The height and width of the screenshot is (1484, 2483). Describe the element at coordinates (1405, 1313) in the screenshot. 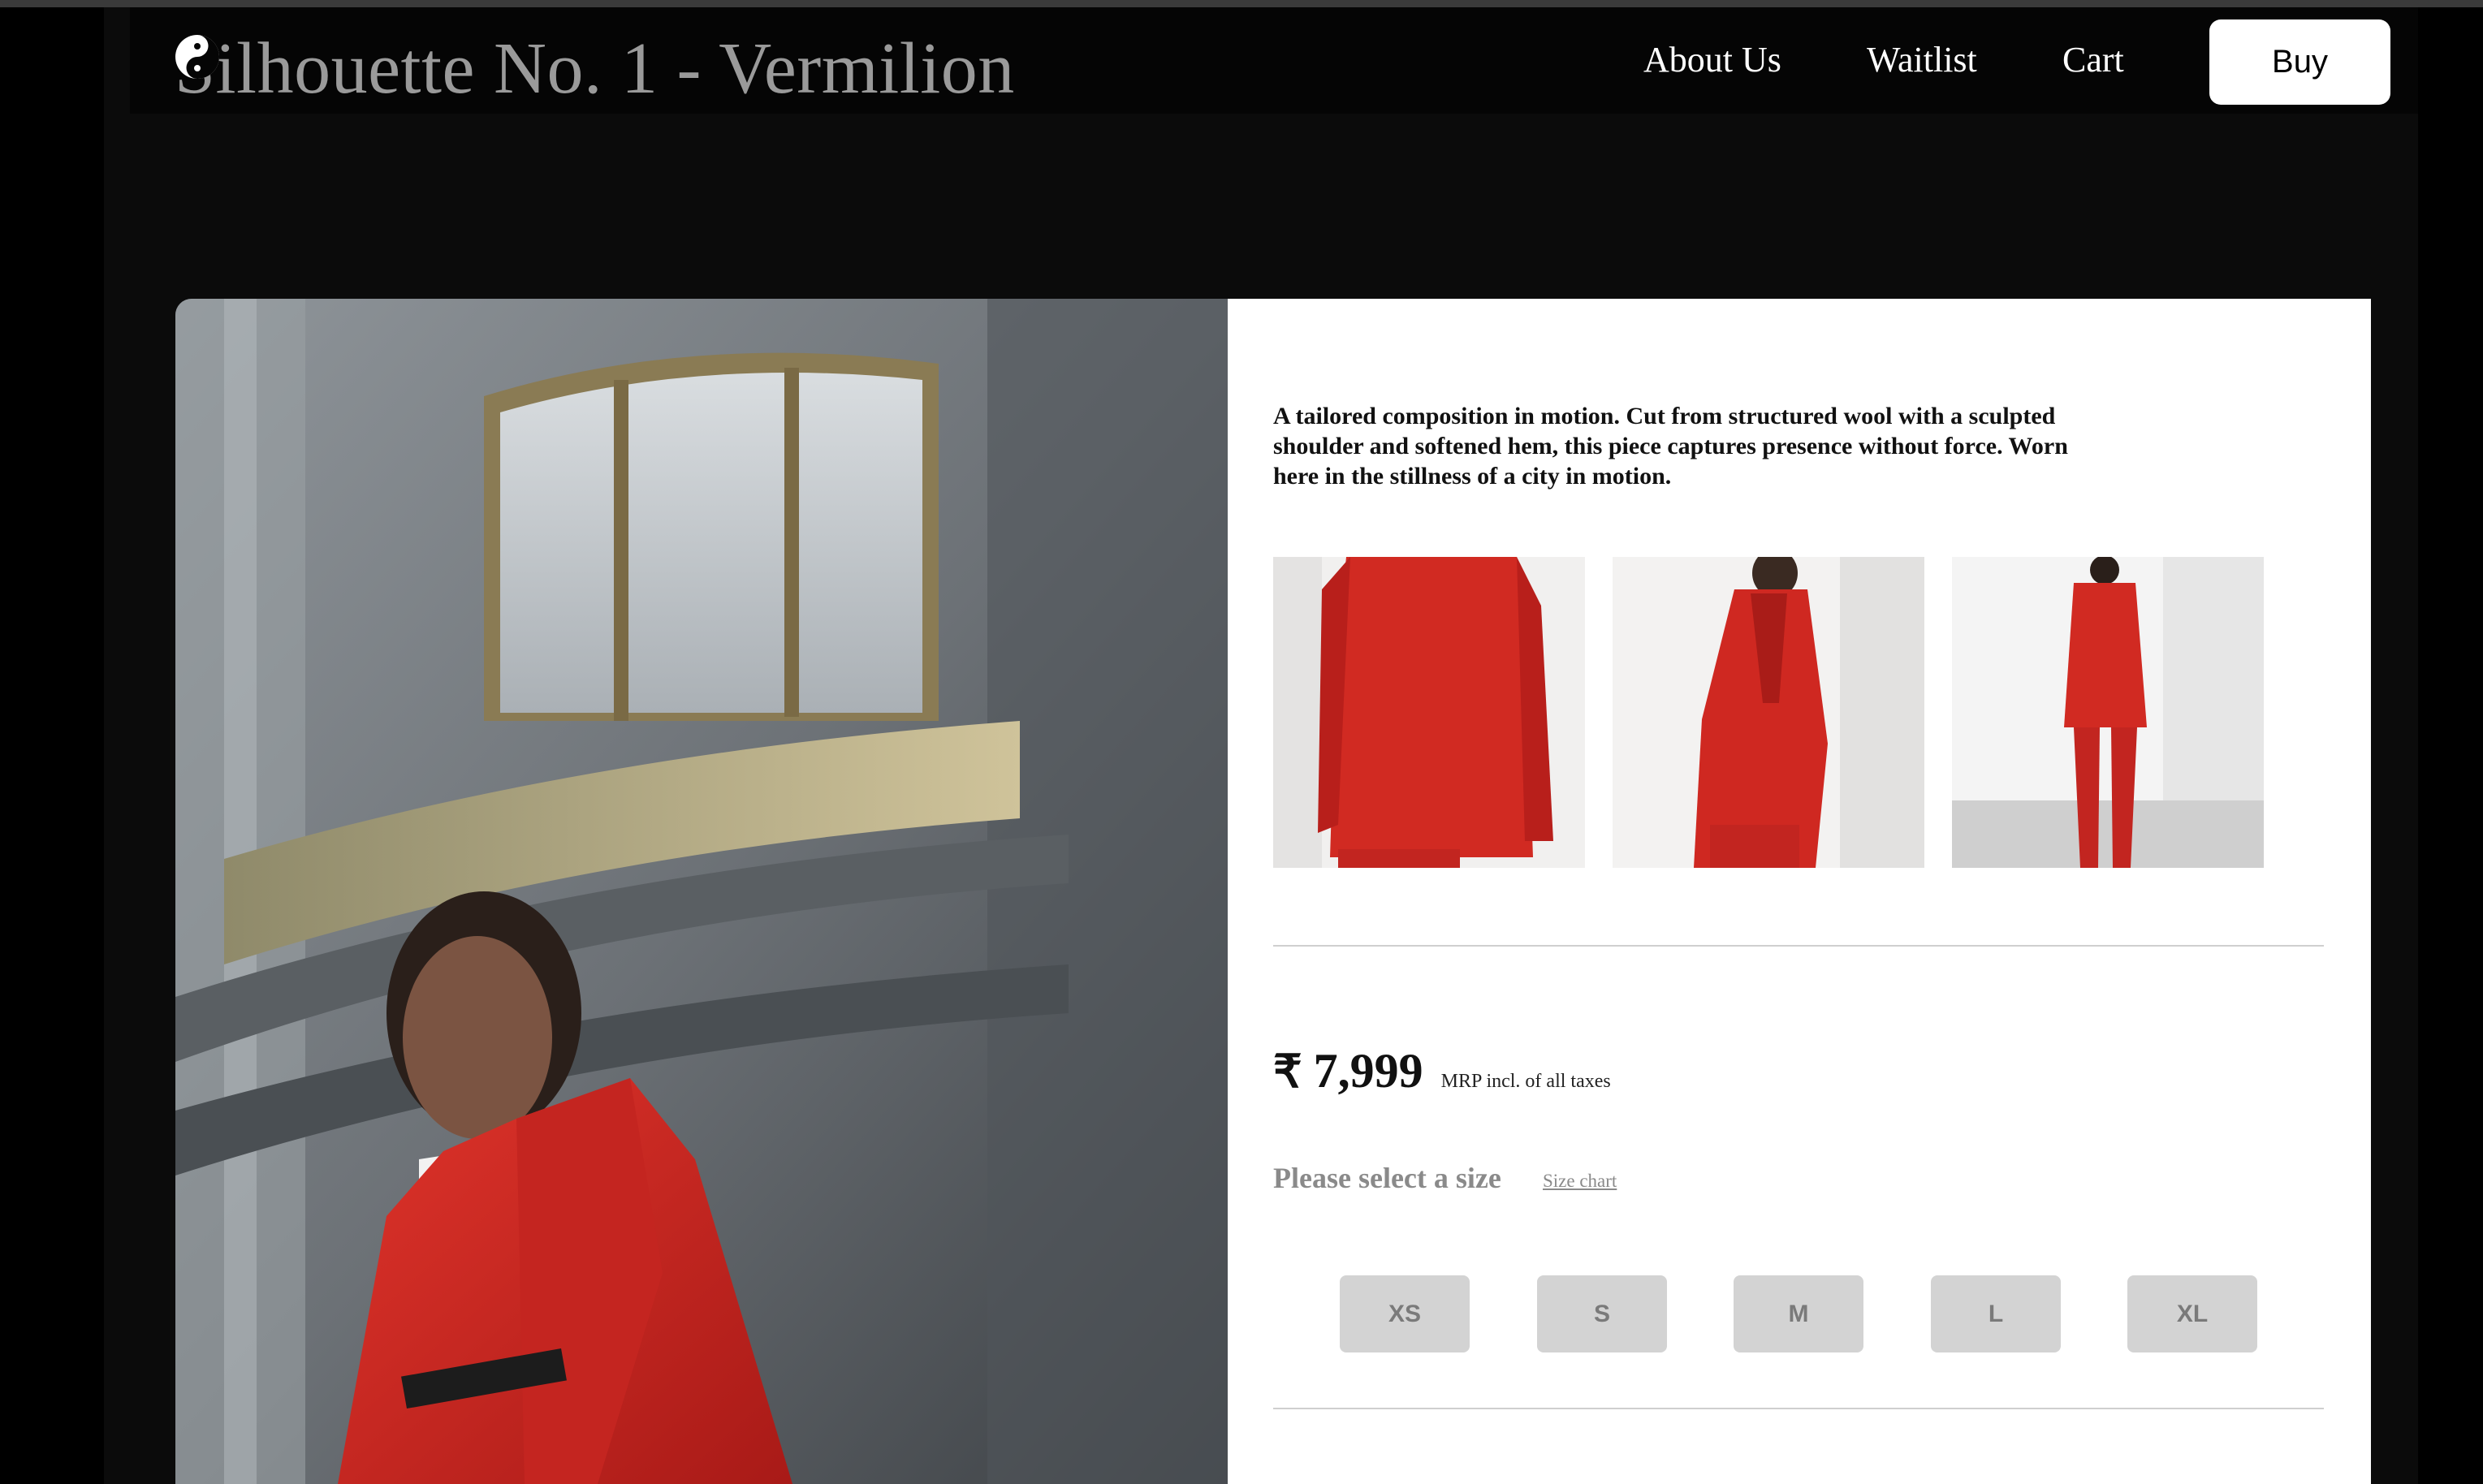

I see `size-button-xs: XS` at that location.